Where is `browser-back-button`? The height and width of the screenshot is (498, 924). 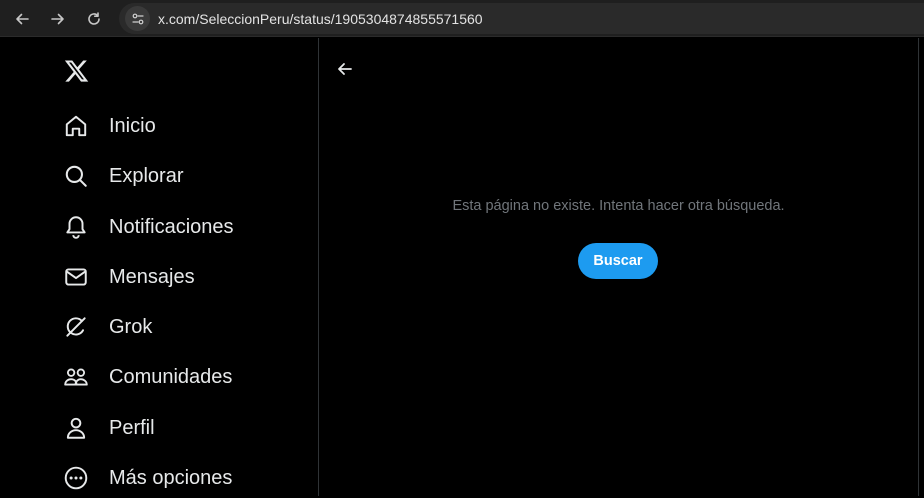
browser-back-button is located at coordinates (22, 19).